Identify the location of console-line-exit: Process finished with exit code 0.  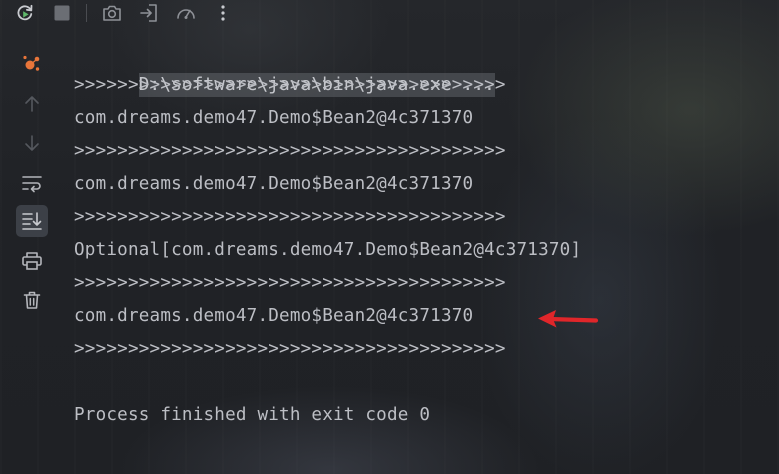
(252, 415).